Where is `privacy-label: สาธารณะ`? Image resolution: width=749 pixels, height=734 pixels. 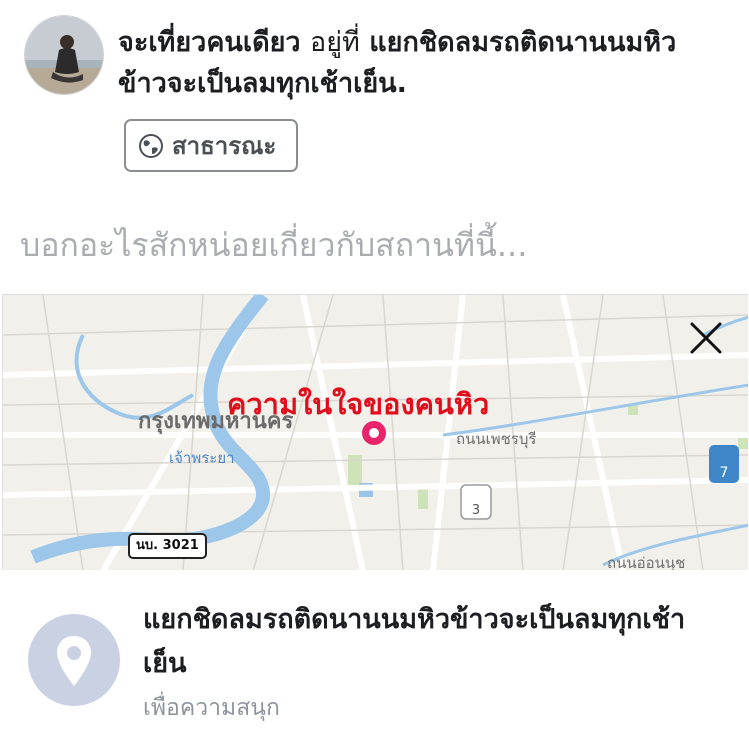
privacy-label: สาธารณะ is located at coordinates (224, 146).